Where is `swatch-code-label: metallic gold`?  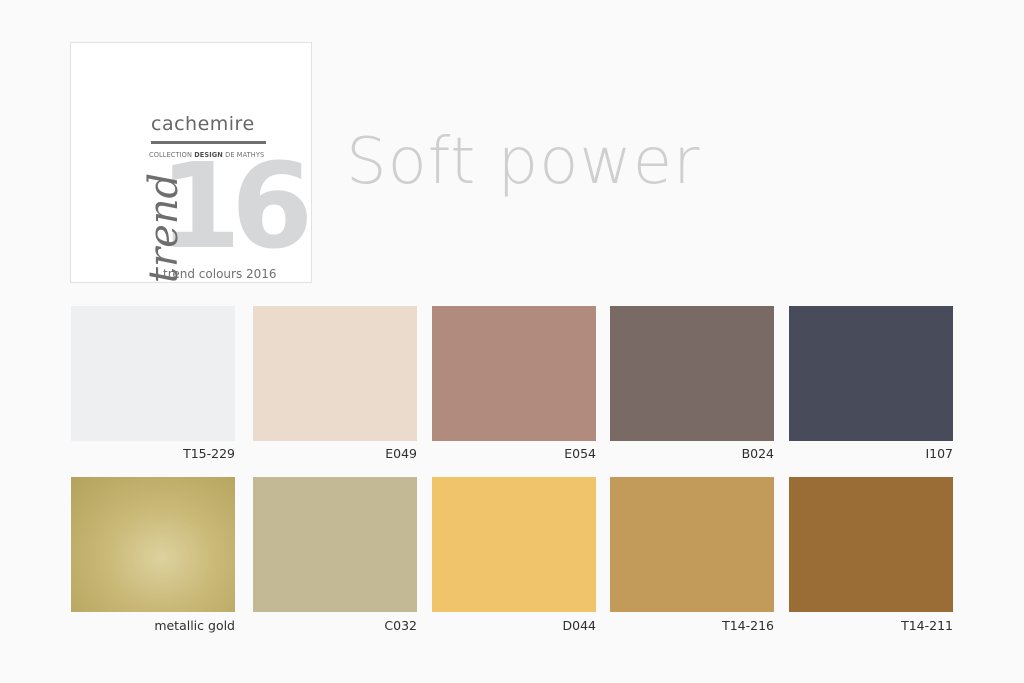
swatch-code-label: metallic gold is located at coordinates (194, 625).